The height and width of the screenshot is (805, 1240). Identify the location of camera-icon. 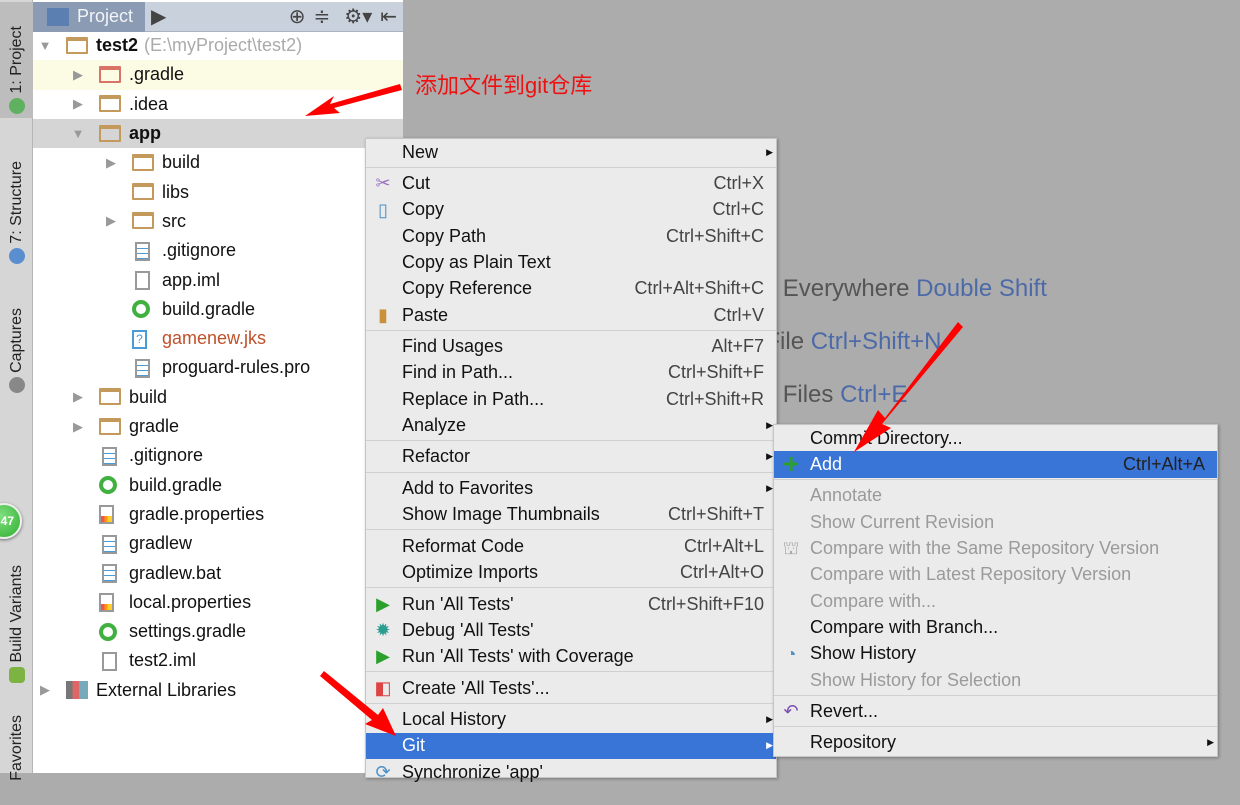
(16, 385).